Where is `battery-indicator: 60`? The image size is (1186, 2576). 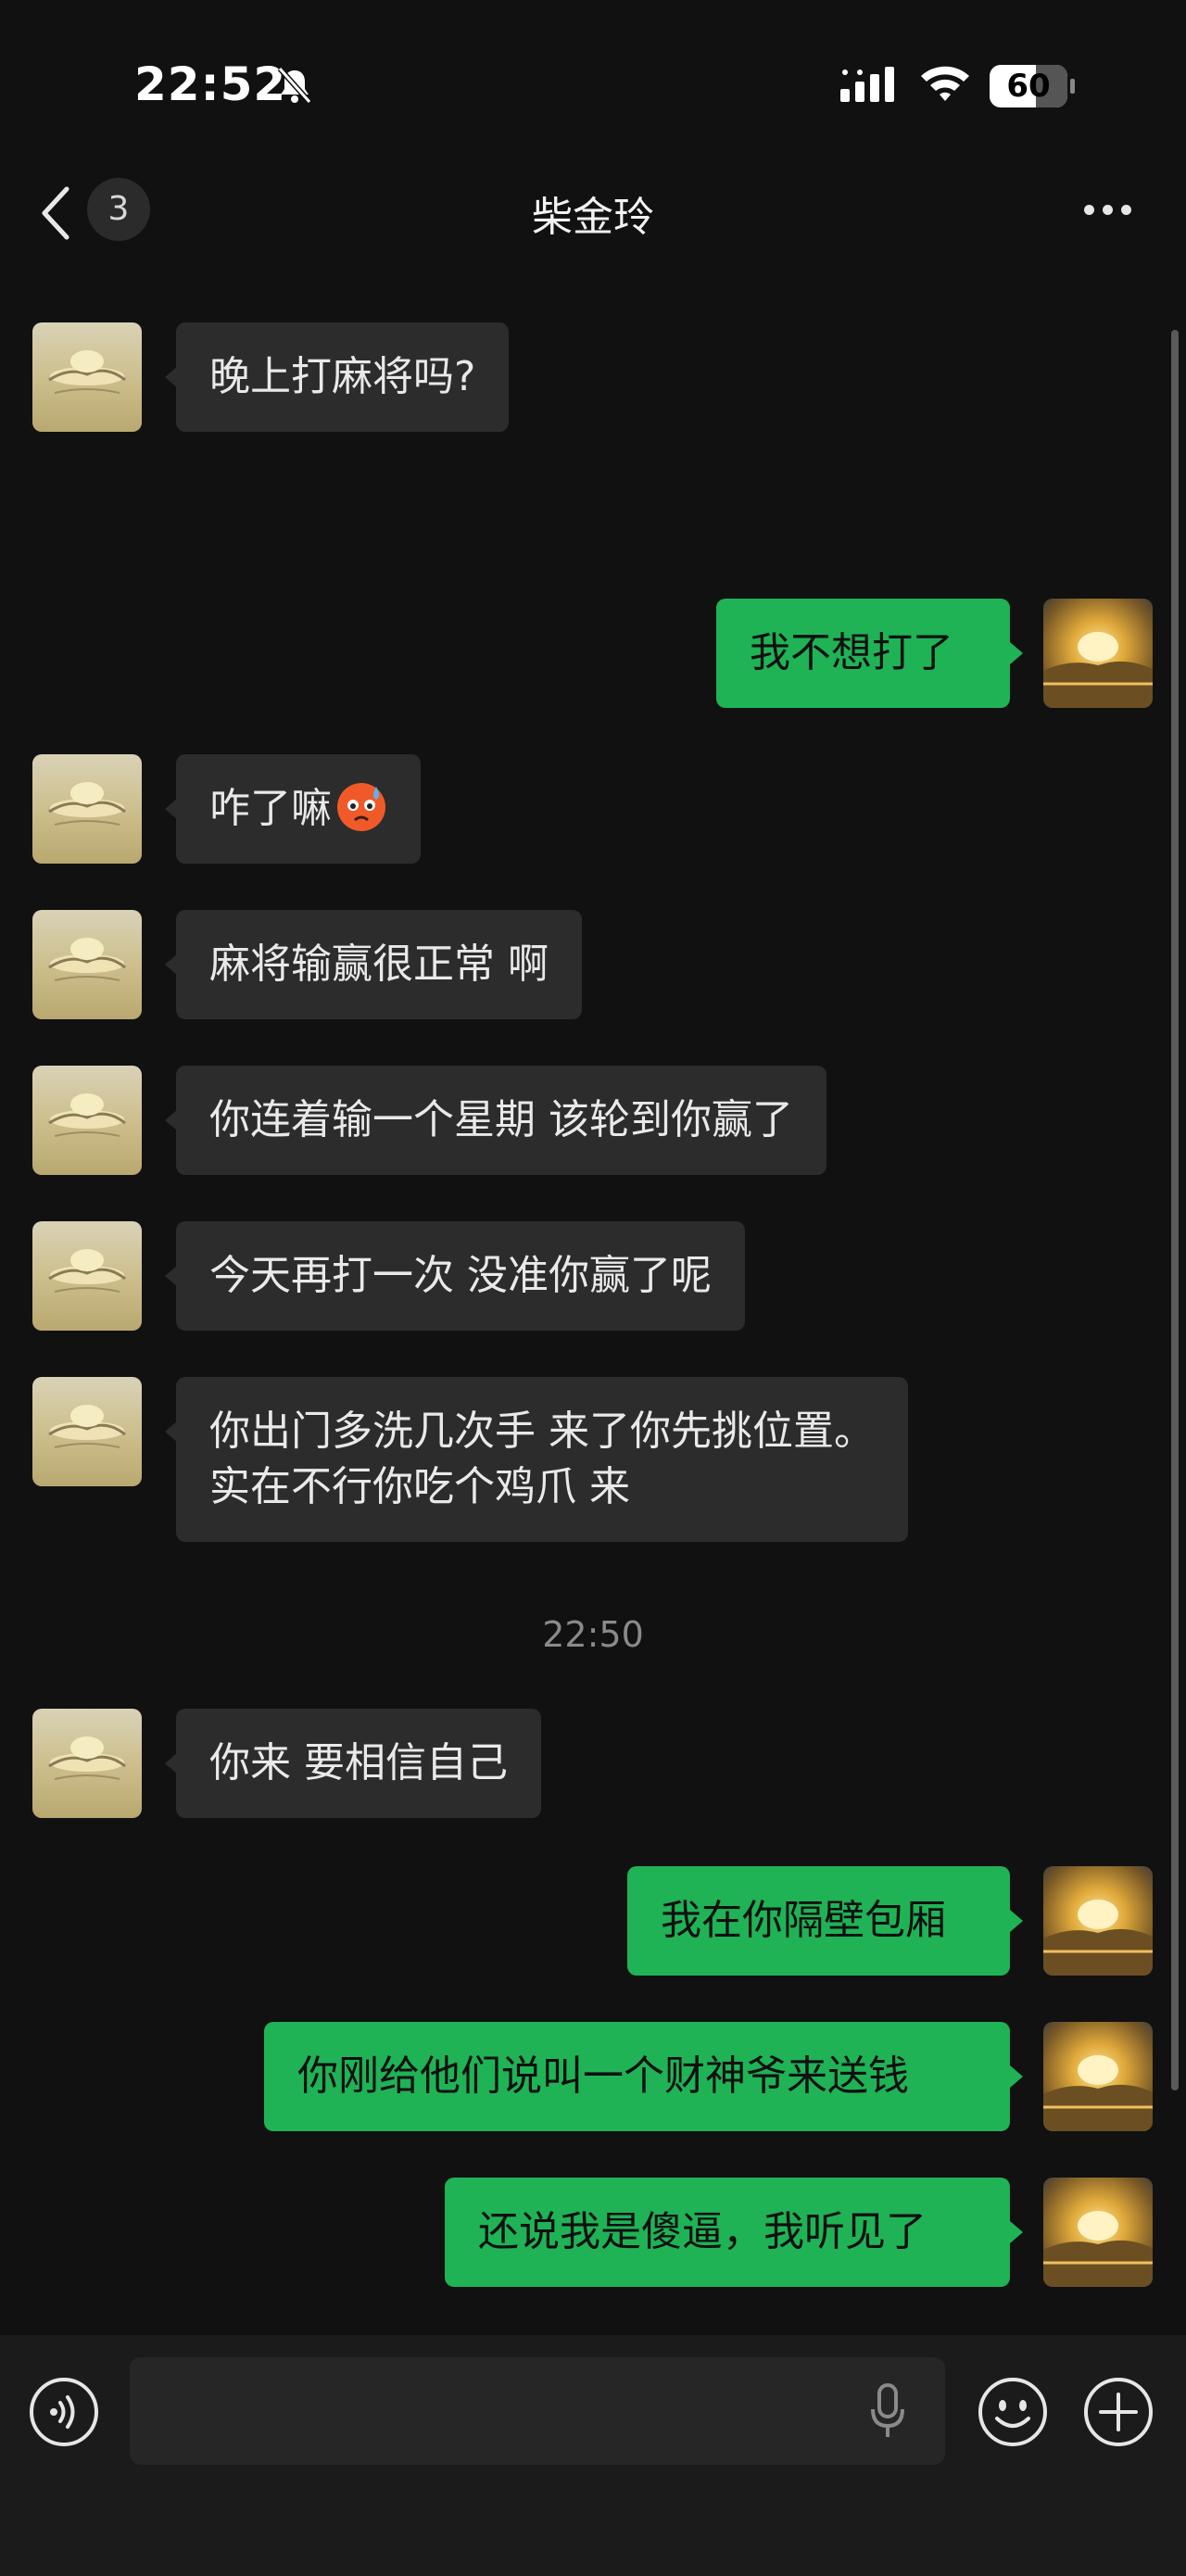 battery-indicator: 60 is located at coordinates (1032, 86).